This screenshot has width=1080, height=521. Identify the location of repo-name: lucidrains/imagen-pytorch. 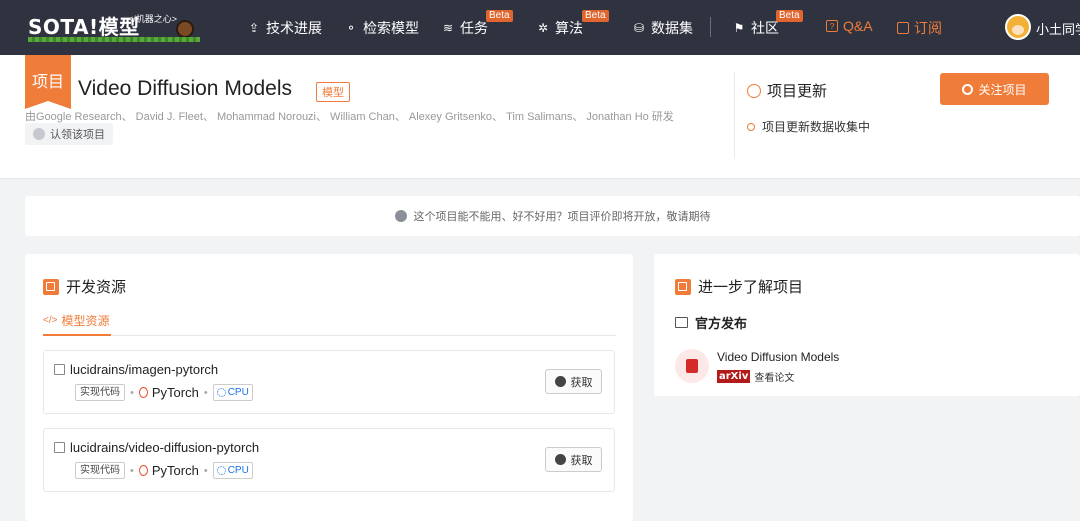
(136, 369).